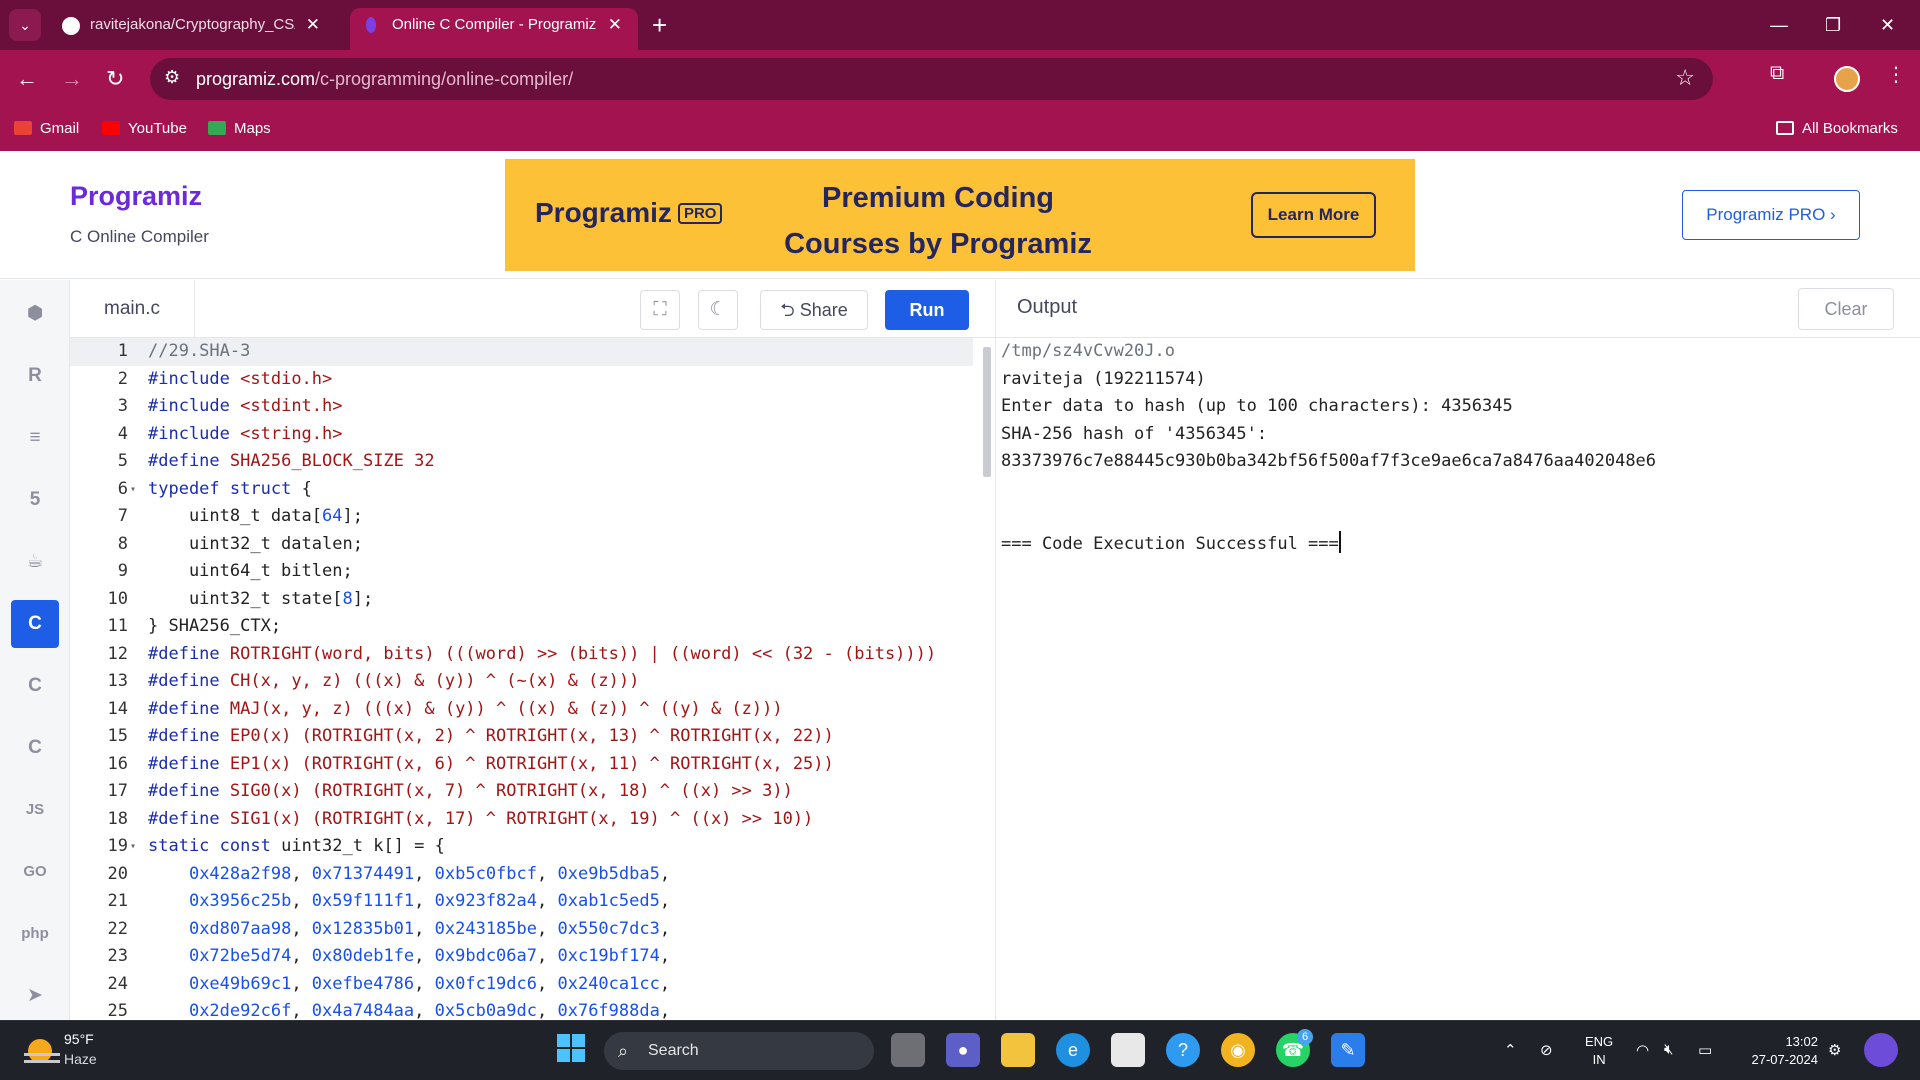  What do you see at coordinates (520, 462) in the screenshot?
I see `code-line: 5 #define SHA256_BLOCK_SIZE 32` at bounding box center [520, 462].